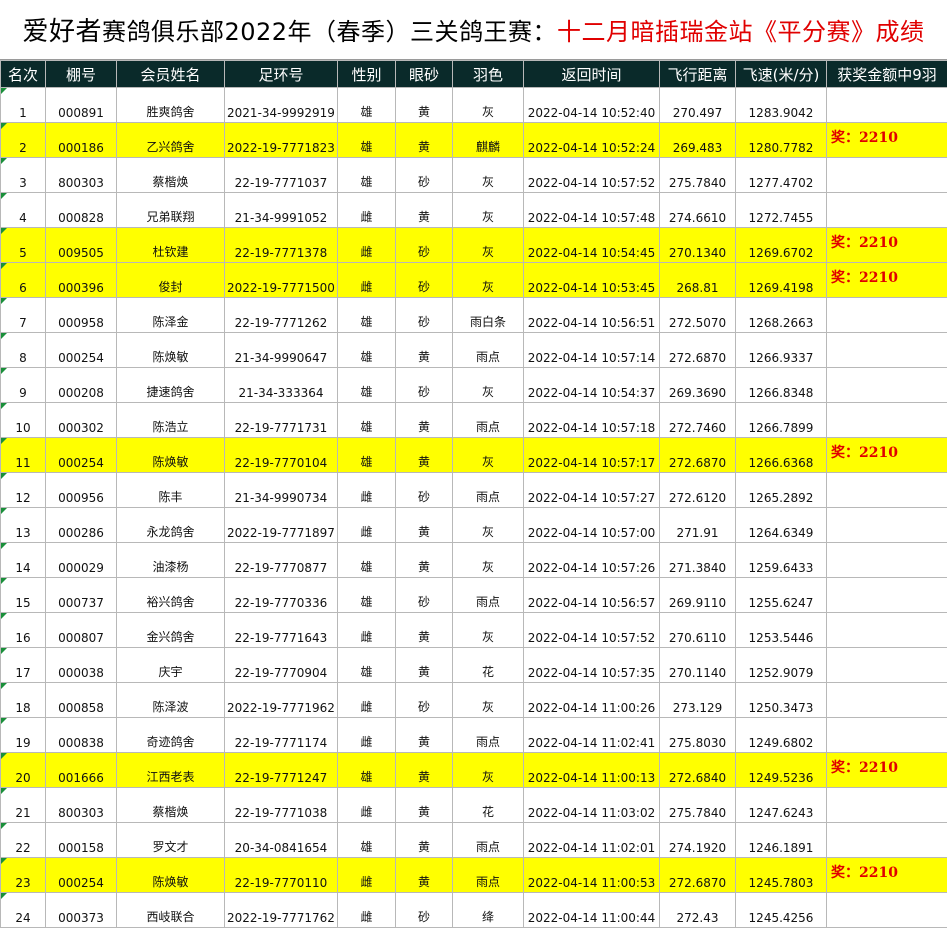 The image size is (947, 928). I want to click on cell-return-time: 2022-04-14 11:03:02, so click(592, 805).